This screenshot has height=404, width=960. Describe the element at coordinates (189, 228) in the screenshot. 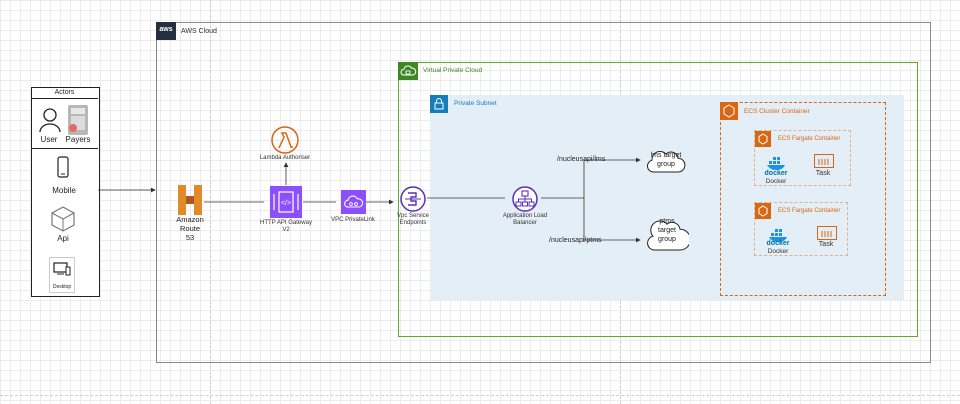

I see `route53-label-line2: Route` at that location.